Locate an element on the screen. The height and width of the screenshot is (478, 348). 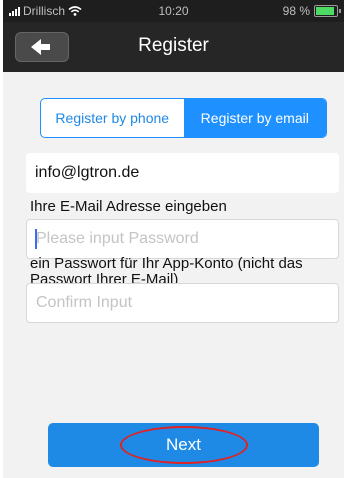
tab-register-by-phone: Register by phone is located at coordinates (112, 118).